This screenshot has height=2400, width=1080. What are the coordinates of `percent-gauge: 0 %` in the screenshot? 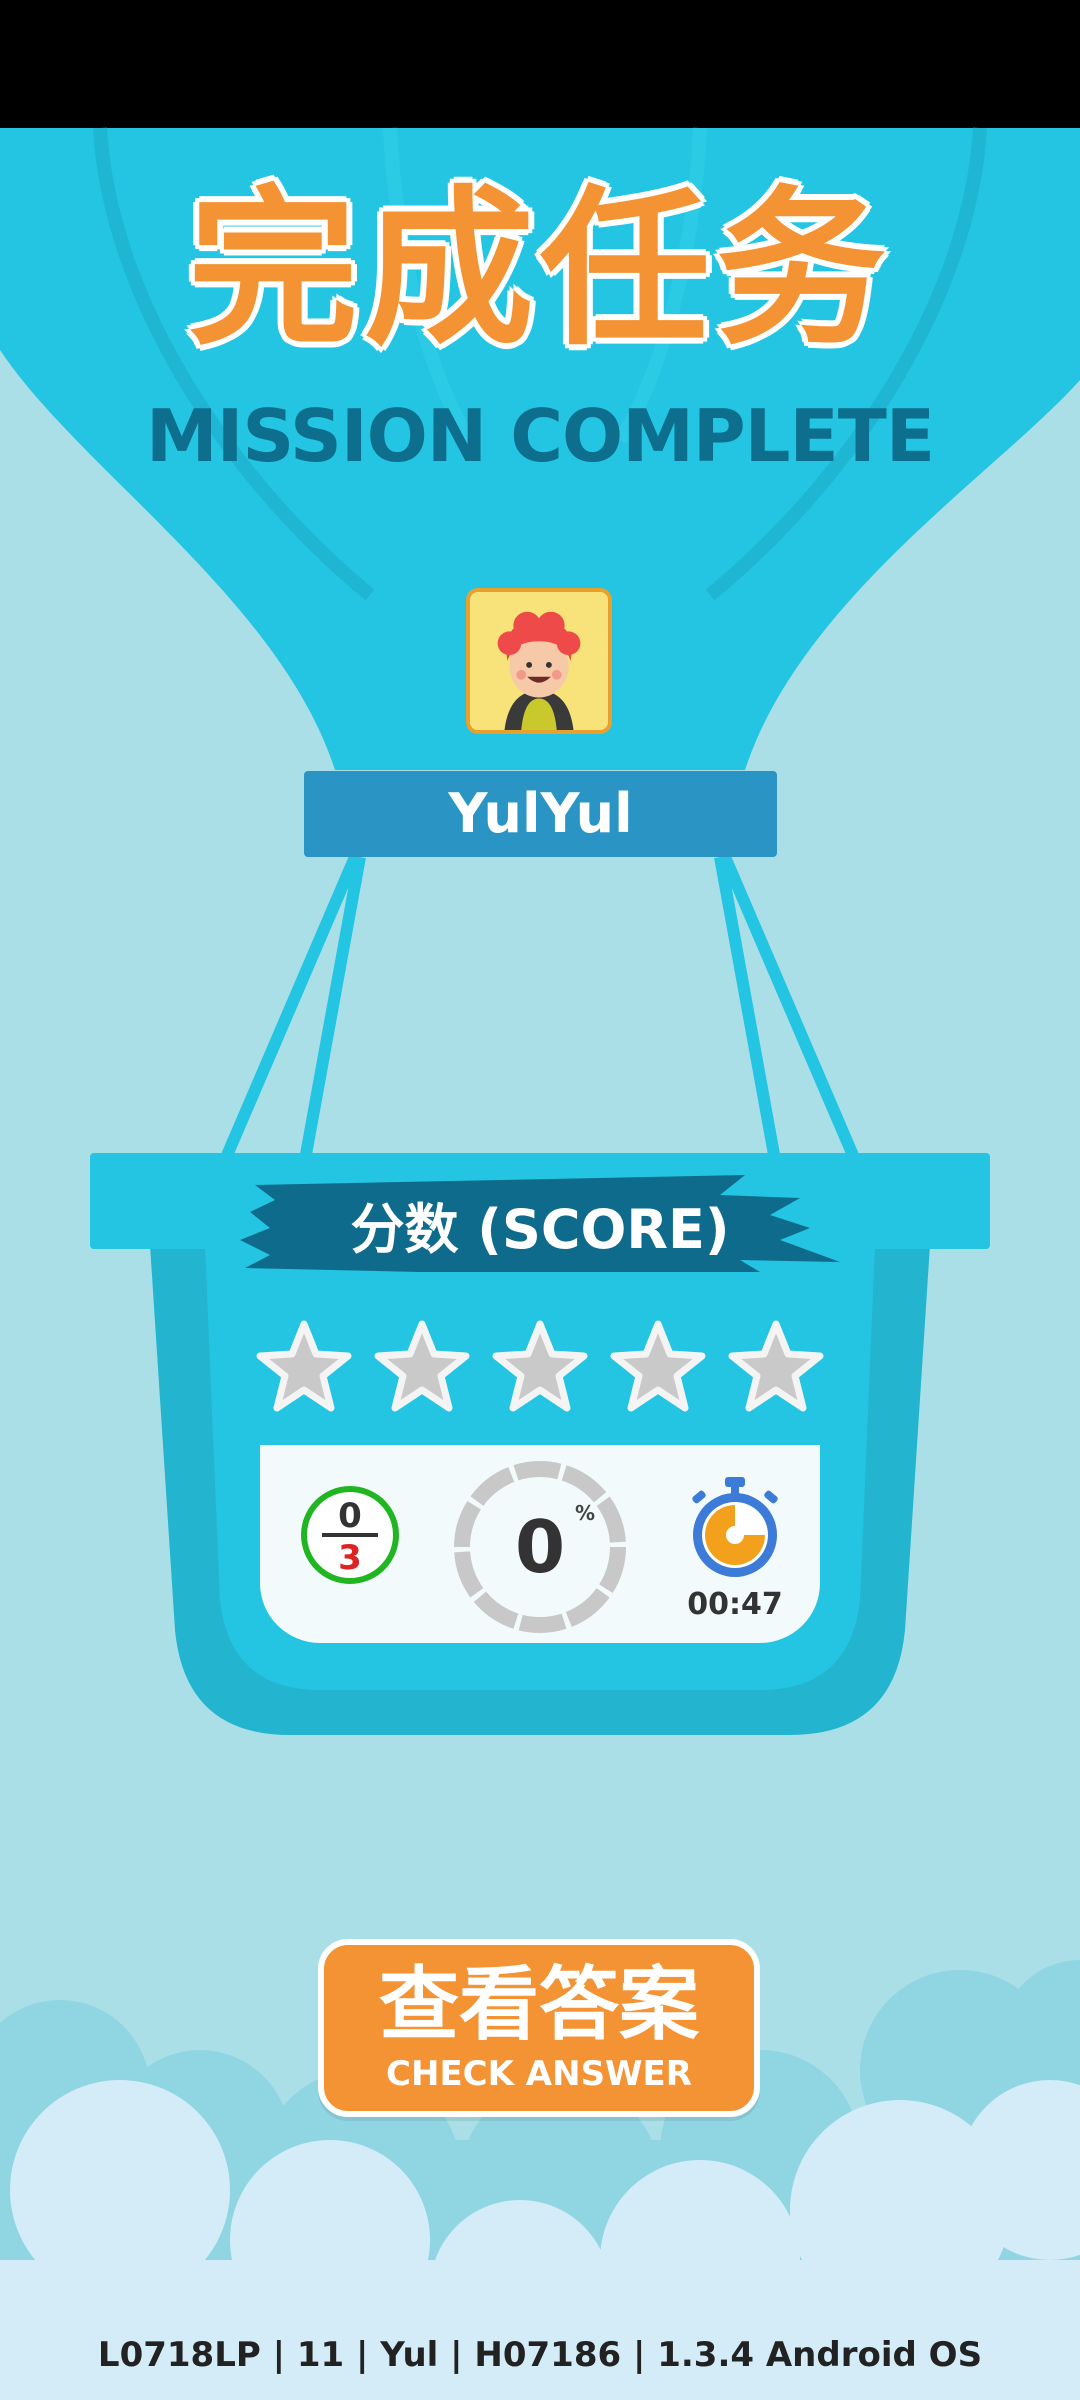 It's located at (540, 1547).